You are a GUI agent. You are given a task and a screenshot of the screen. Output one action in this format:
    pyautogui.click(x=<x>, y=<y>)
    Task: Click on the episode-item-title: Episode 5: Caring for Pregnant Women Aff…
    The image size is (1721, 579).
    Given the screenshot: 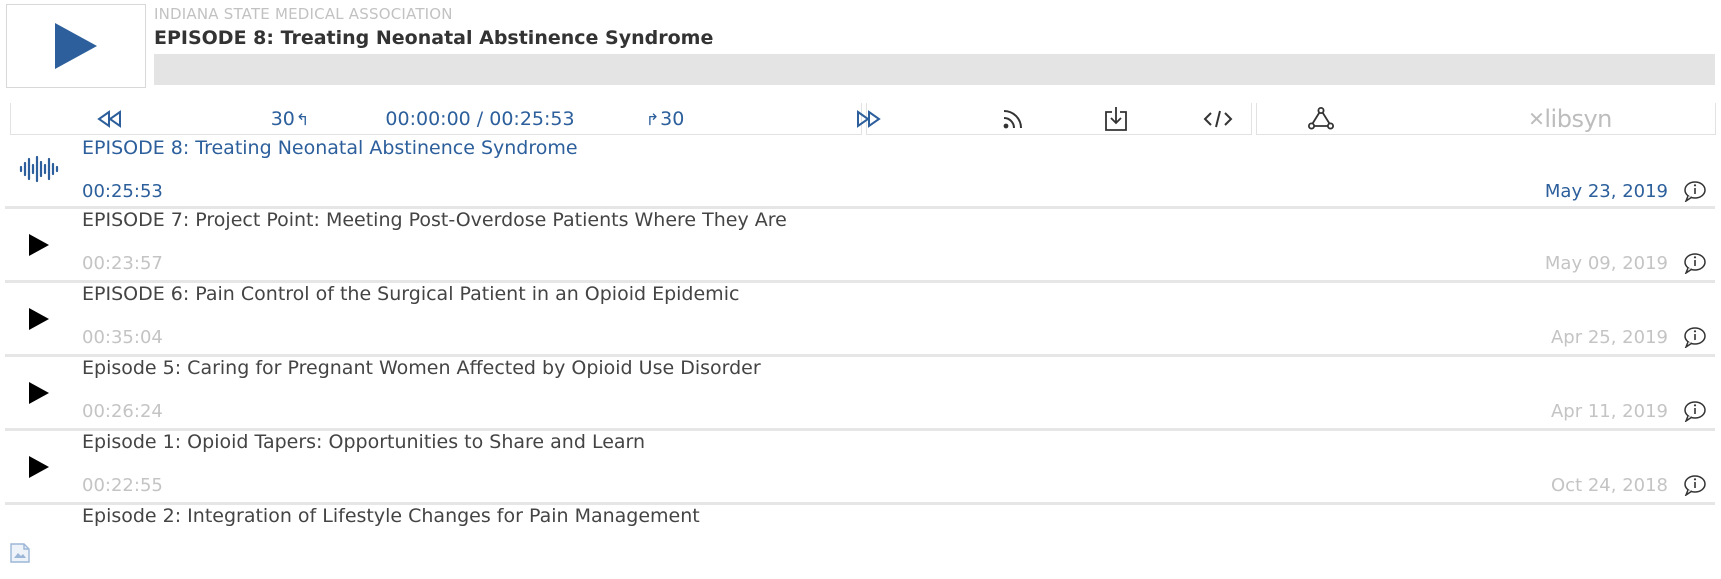 What is the action you would take?
    pyautogui.click(x=421, y=368)
    